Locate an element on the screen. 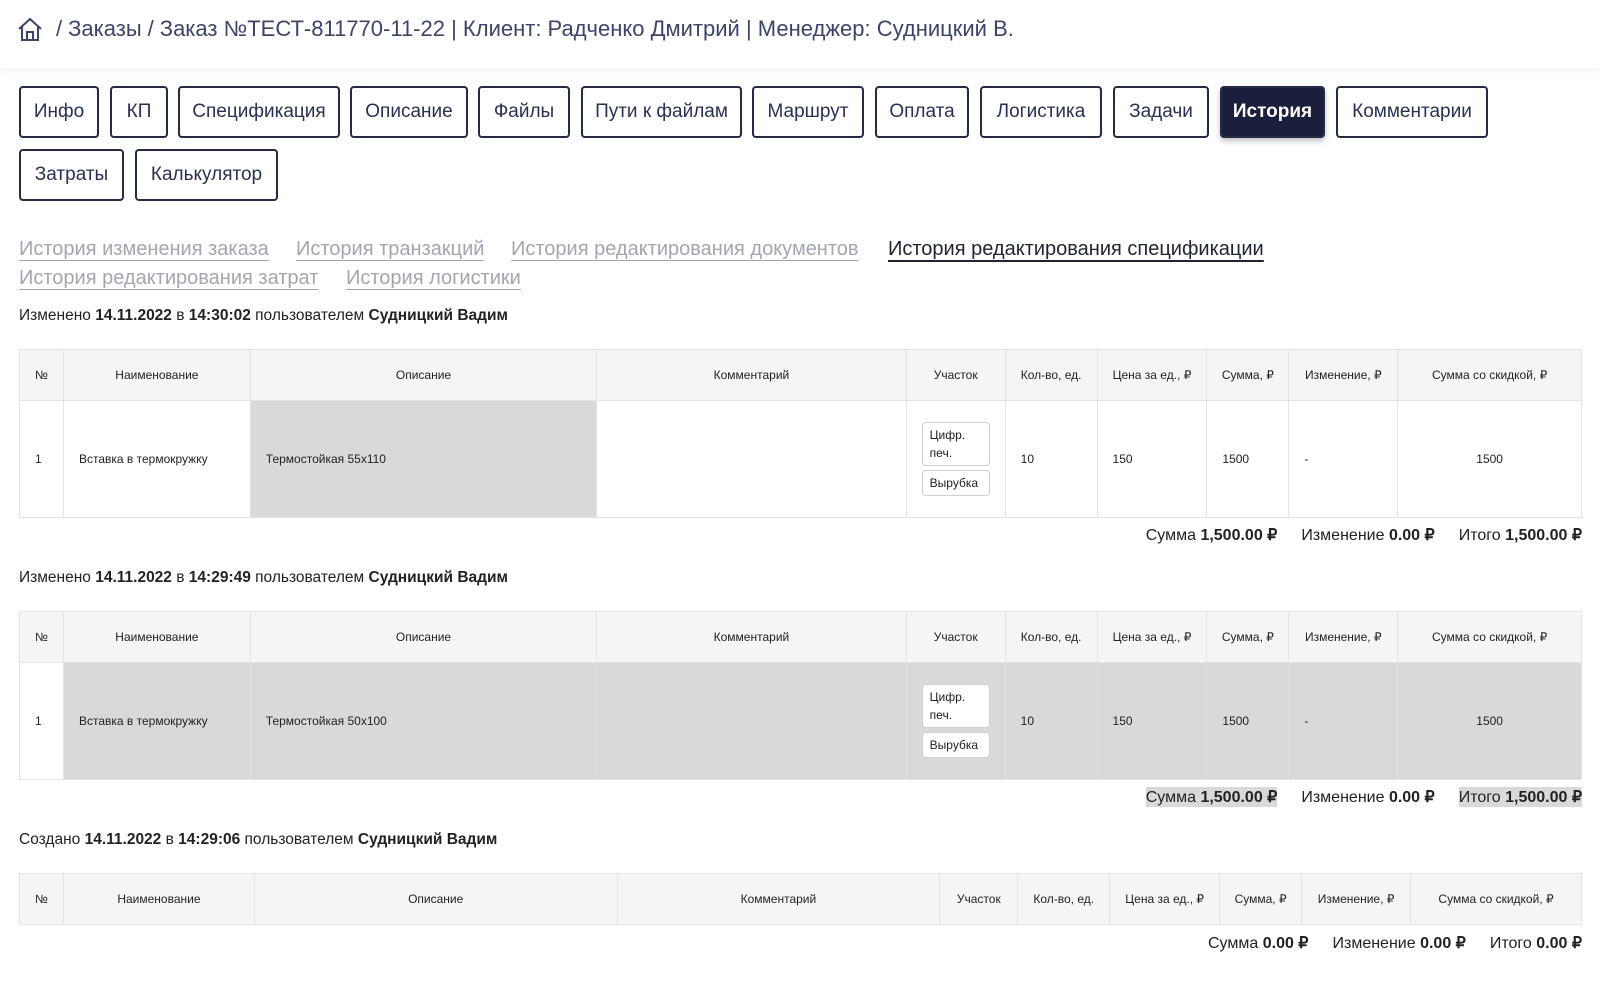 Image resolution: width=1602 pixels, height=988 pixels. cell-description: Термостойкая 55х110 is located at coordinates (423, 459).